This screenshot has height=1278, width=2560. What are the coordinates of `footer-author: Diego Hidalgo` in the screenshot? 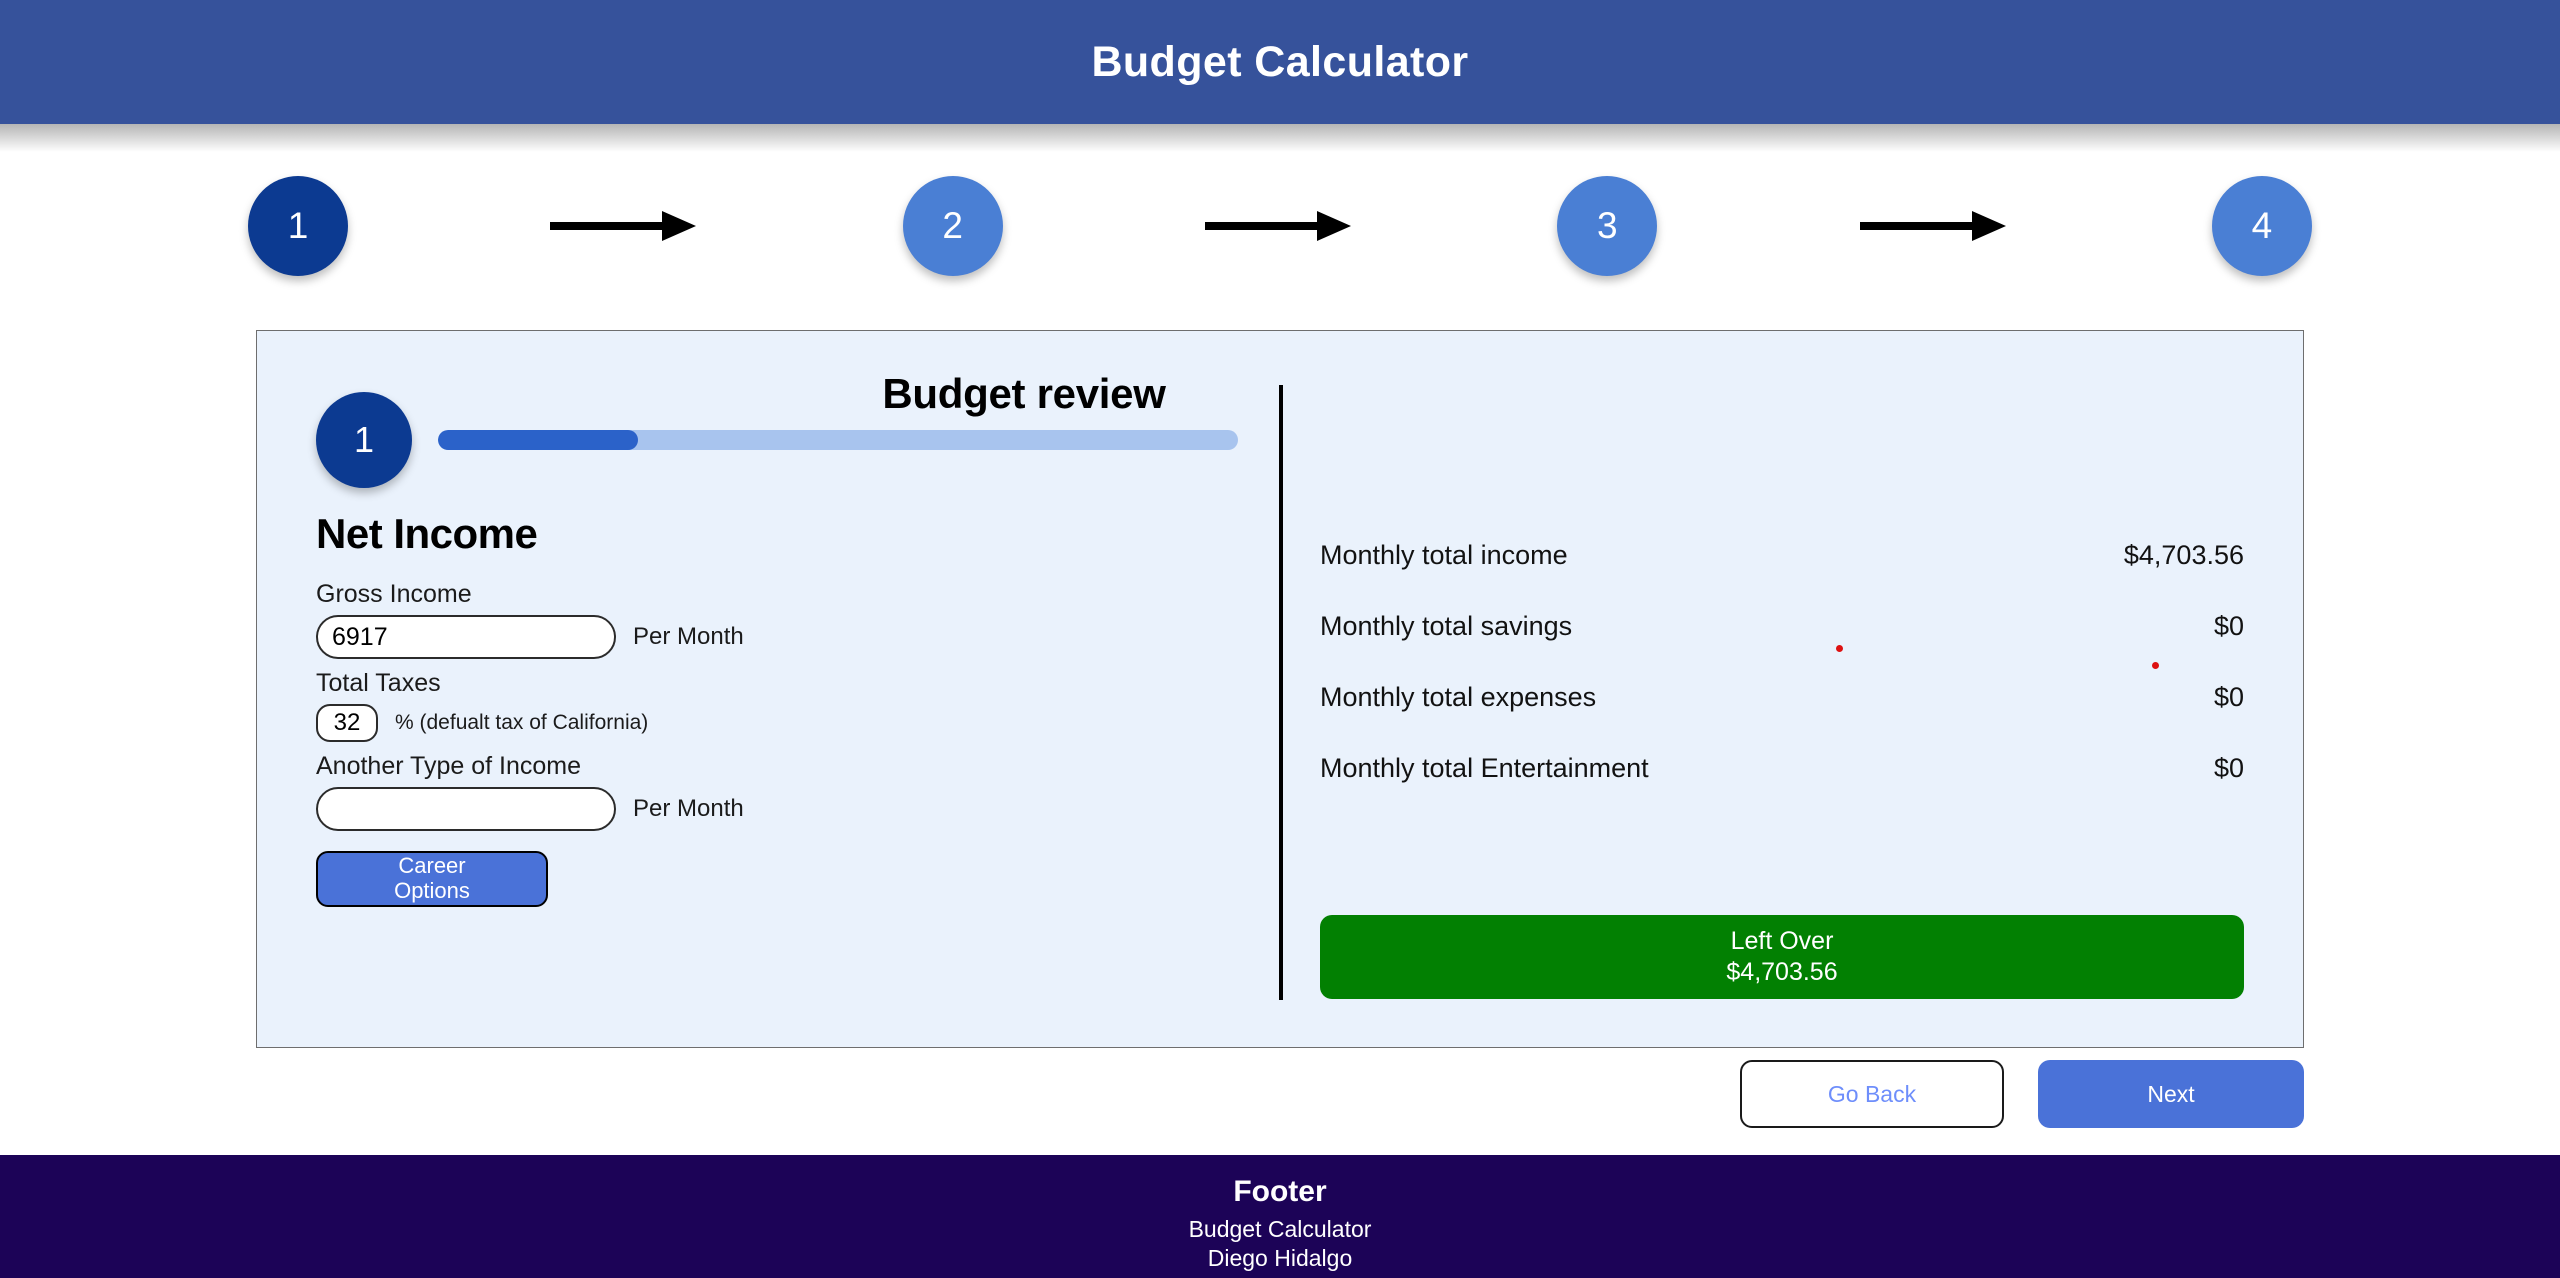 It's located at (1280, 1257).